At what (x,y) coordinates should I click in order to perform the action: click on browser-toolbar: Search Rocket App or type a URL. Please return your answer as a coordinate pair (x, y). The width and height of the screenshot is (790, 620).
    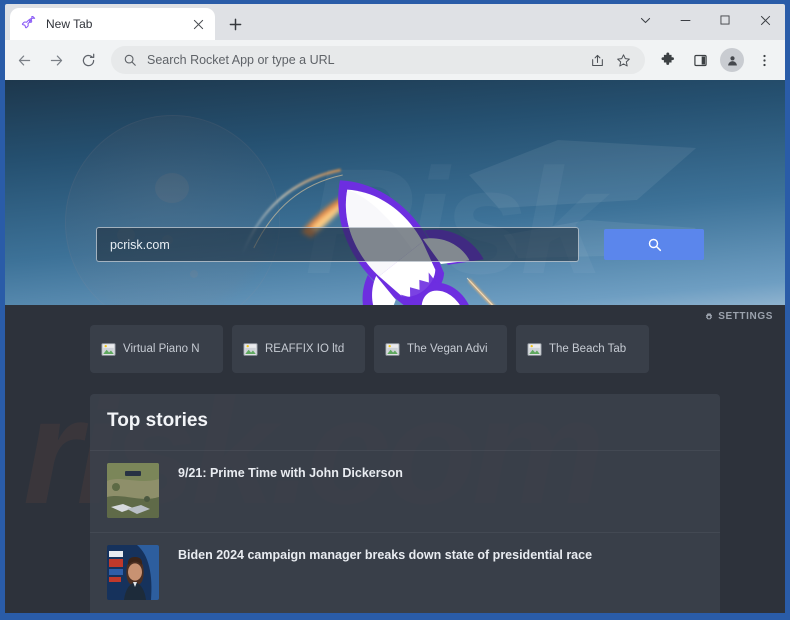
    Looking at the image, I should click on (395, 60).